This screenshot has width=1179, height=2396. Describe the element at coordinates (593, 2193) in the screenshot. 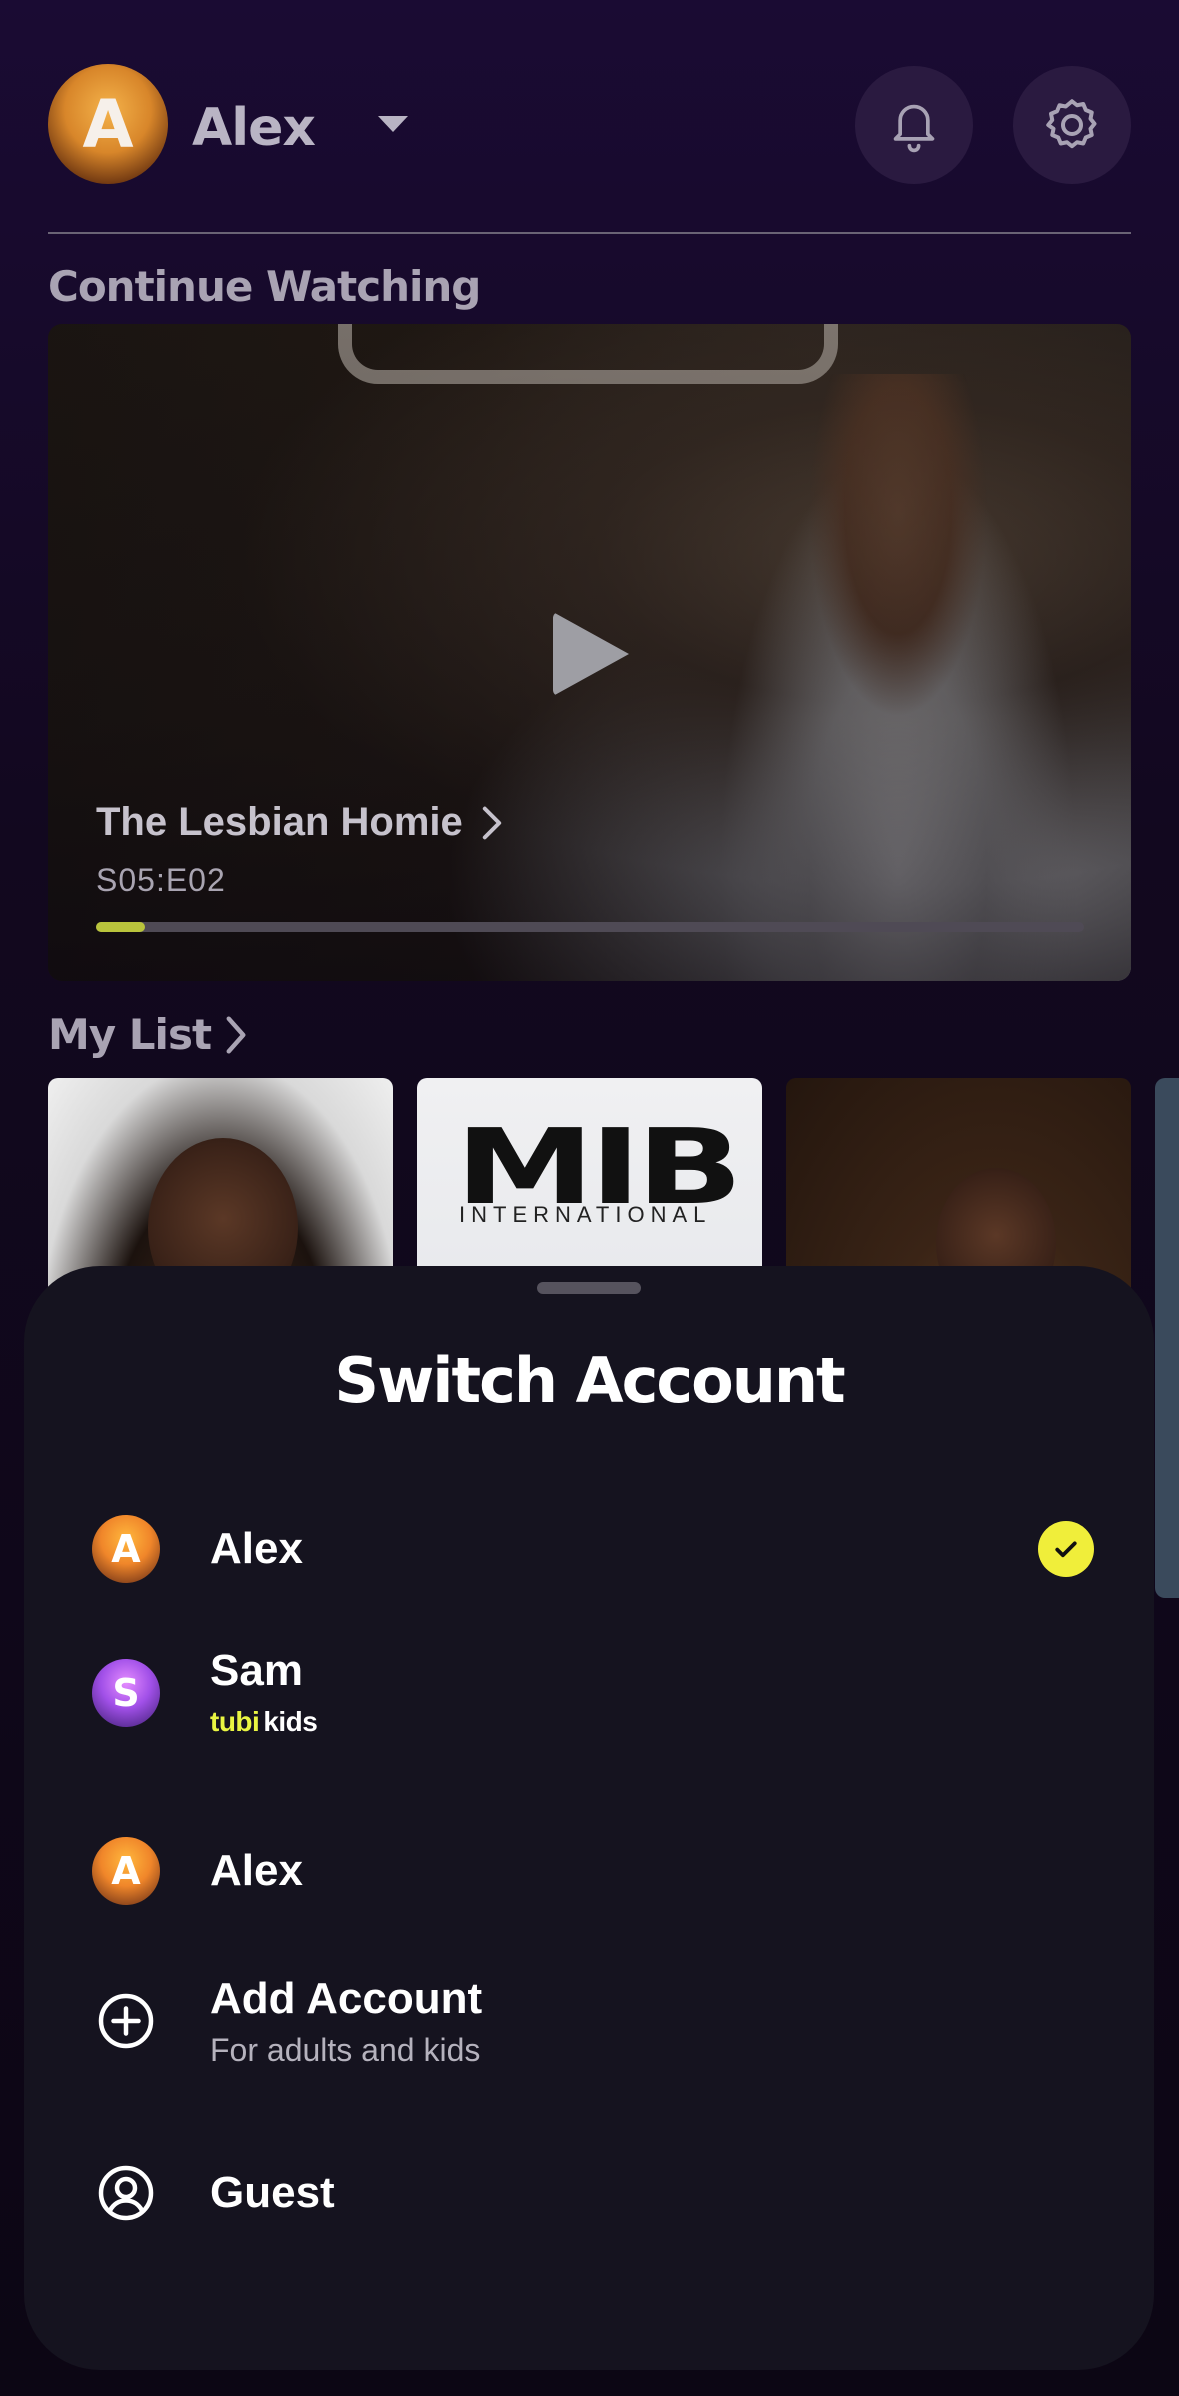

I see `guest-row: Guest` at that location.